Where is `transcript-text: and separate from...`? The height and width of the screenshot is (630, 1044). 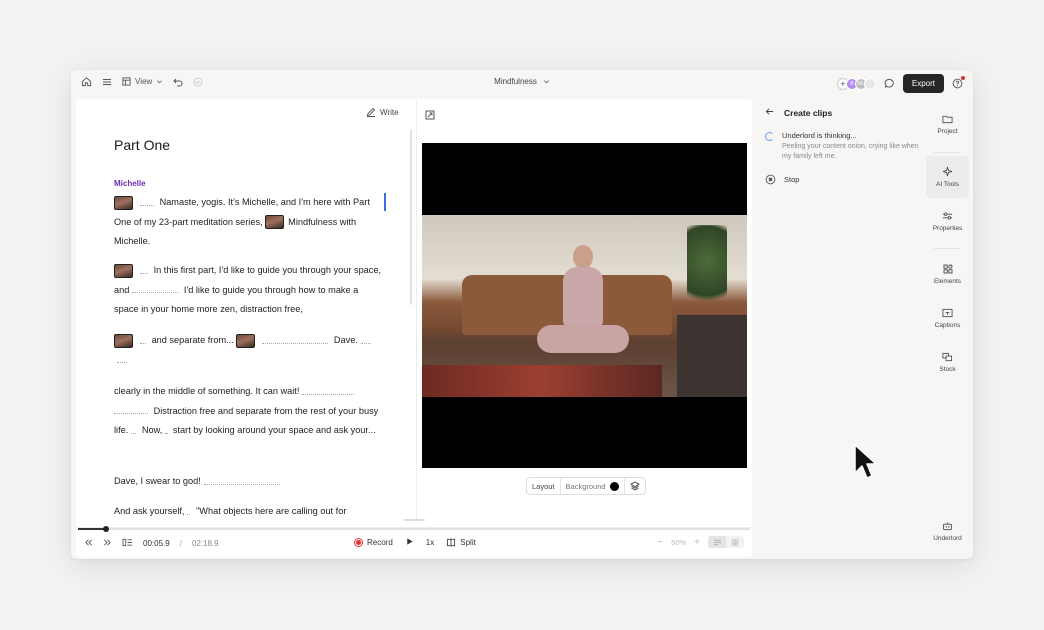 transcript-text: and separate from... is located at coordinates (193, 340).